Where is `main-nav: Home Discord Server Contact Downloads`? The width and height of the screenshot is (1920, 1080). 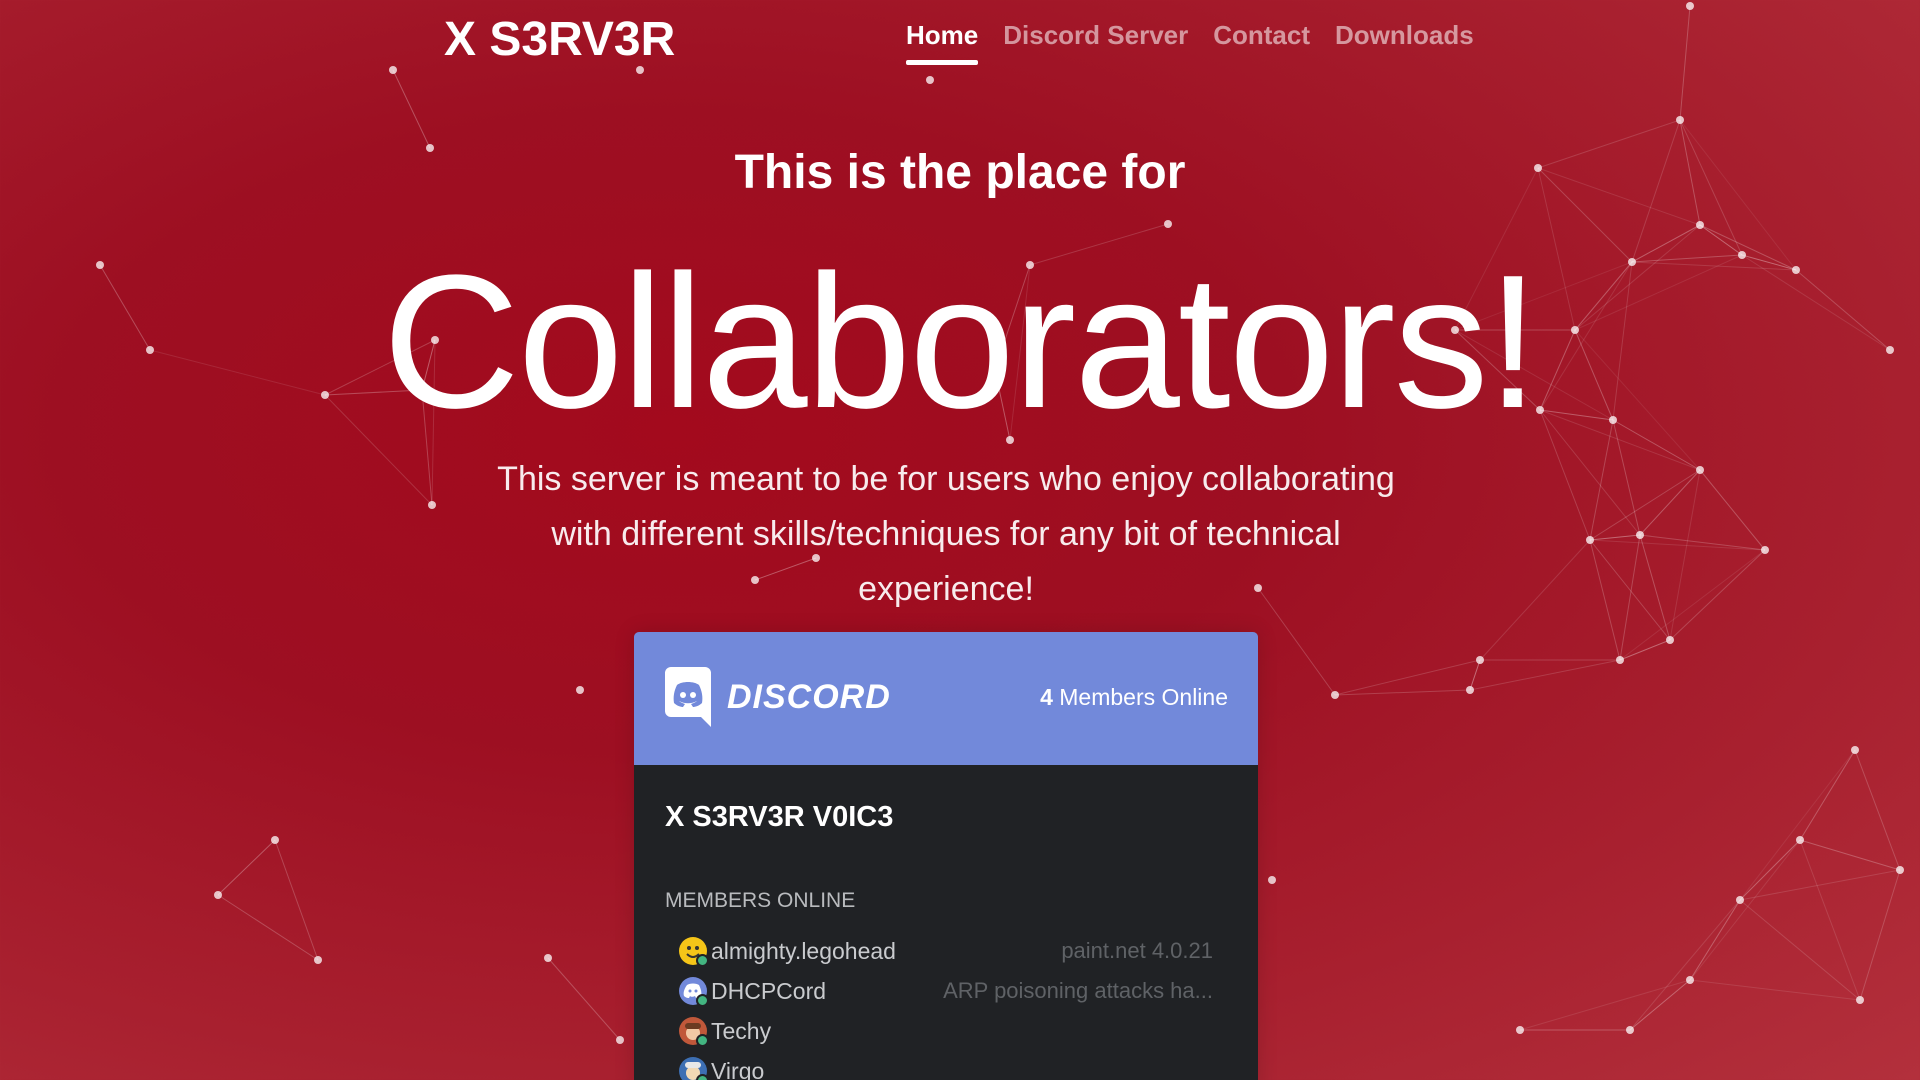 main-nav: Home Discord Server Contact Downloads is located at coordinates (1190, 42).